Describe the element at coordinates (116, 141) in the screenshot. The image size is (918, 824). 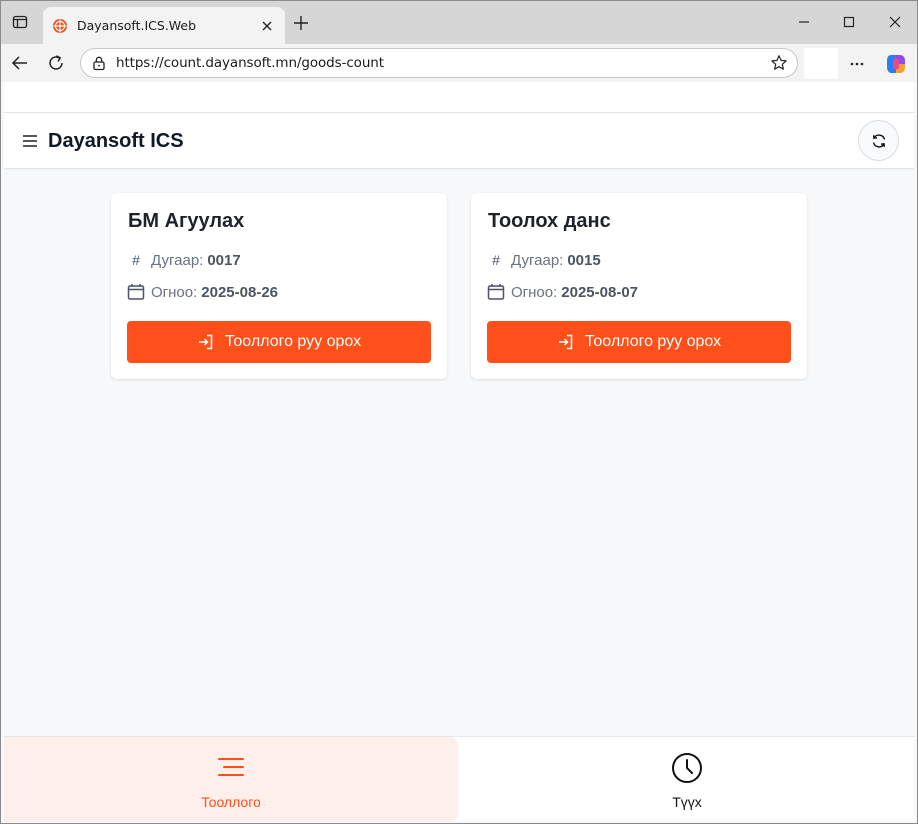
I see `app-title: Dayansoft ICS` at that location.